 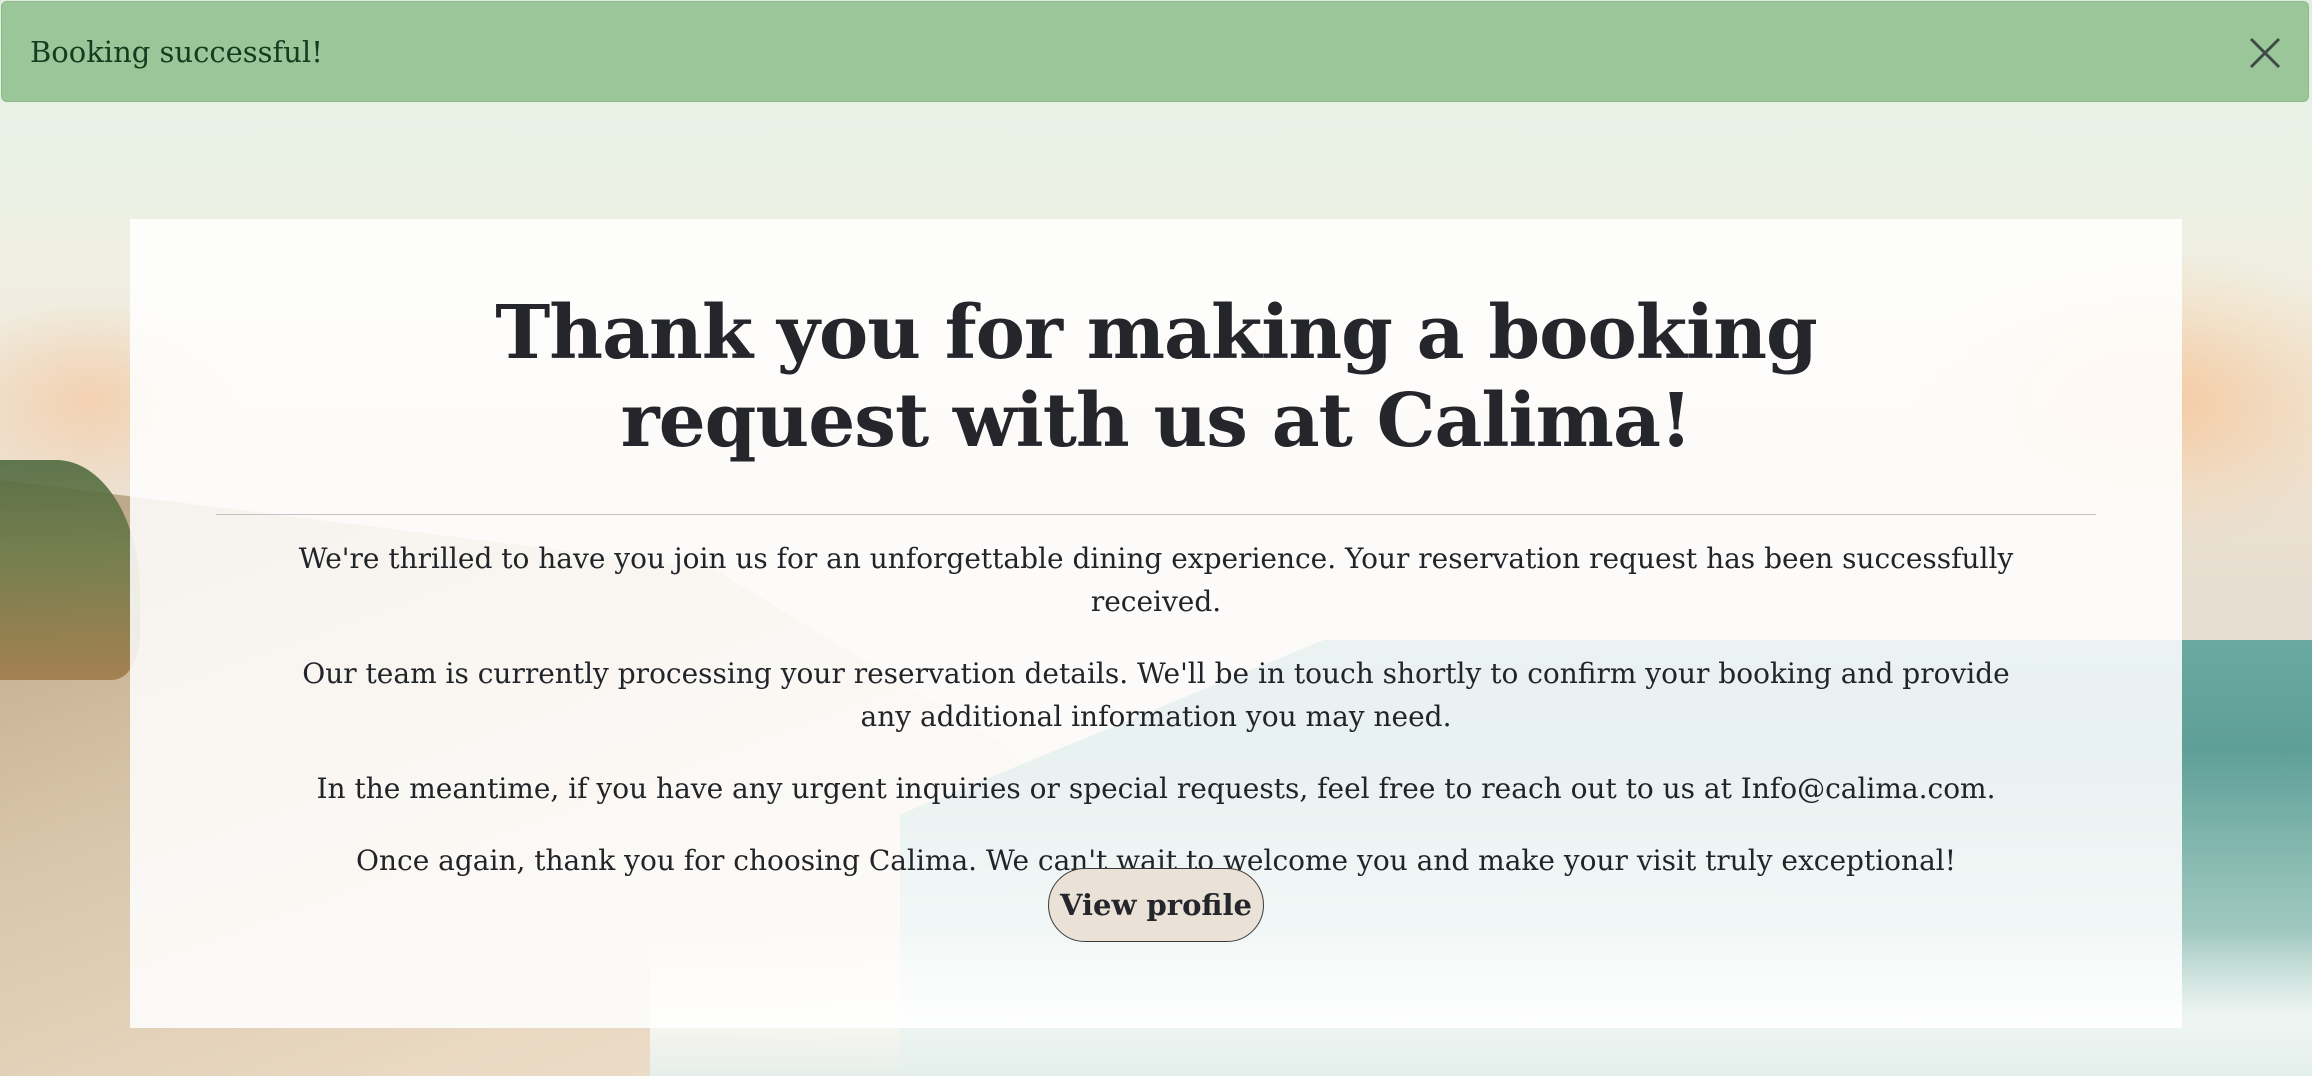 What do you see at coordinates (1156, 514) in the screenshot?
I see `divider` at bounding box center [1156, 514].